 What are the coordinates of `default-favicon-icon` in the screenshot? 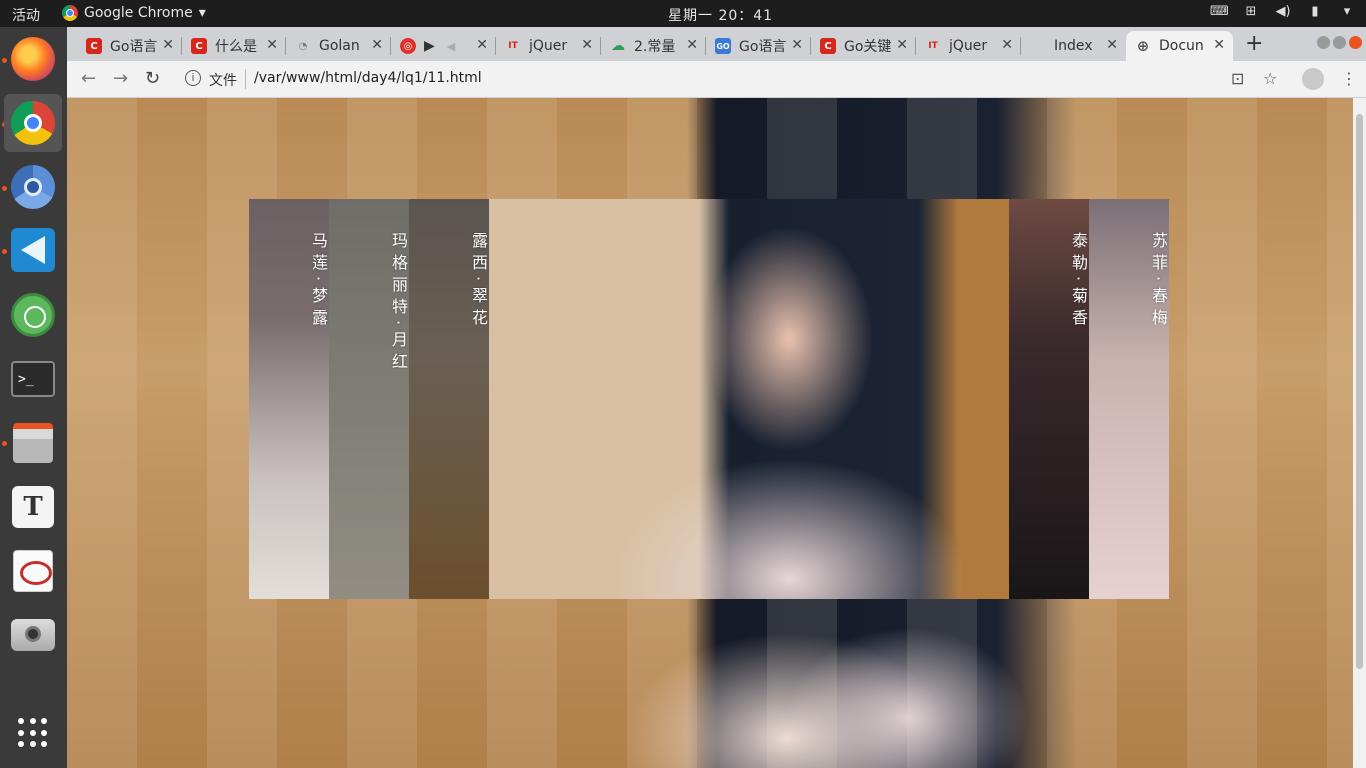 It's located at (1038, 46).